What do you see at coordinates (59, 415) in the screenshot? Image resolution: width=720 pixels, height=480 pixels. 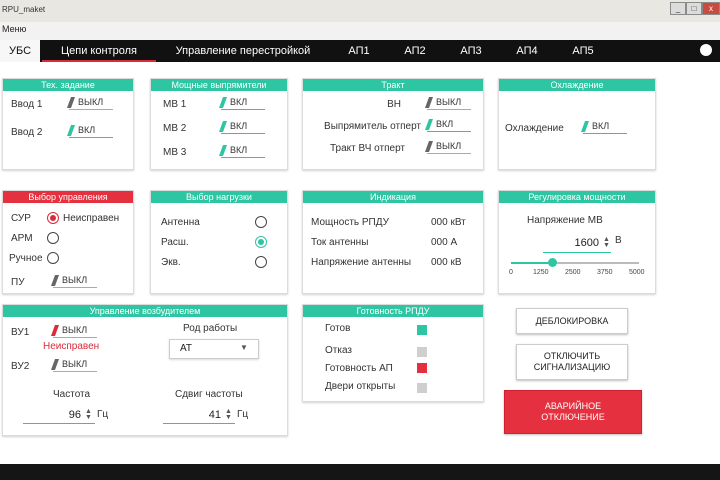 I see `frequency-value: 96` at bounding box center [59, 415].